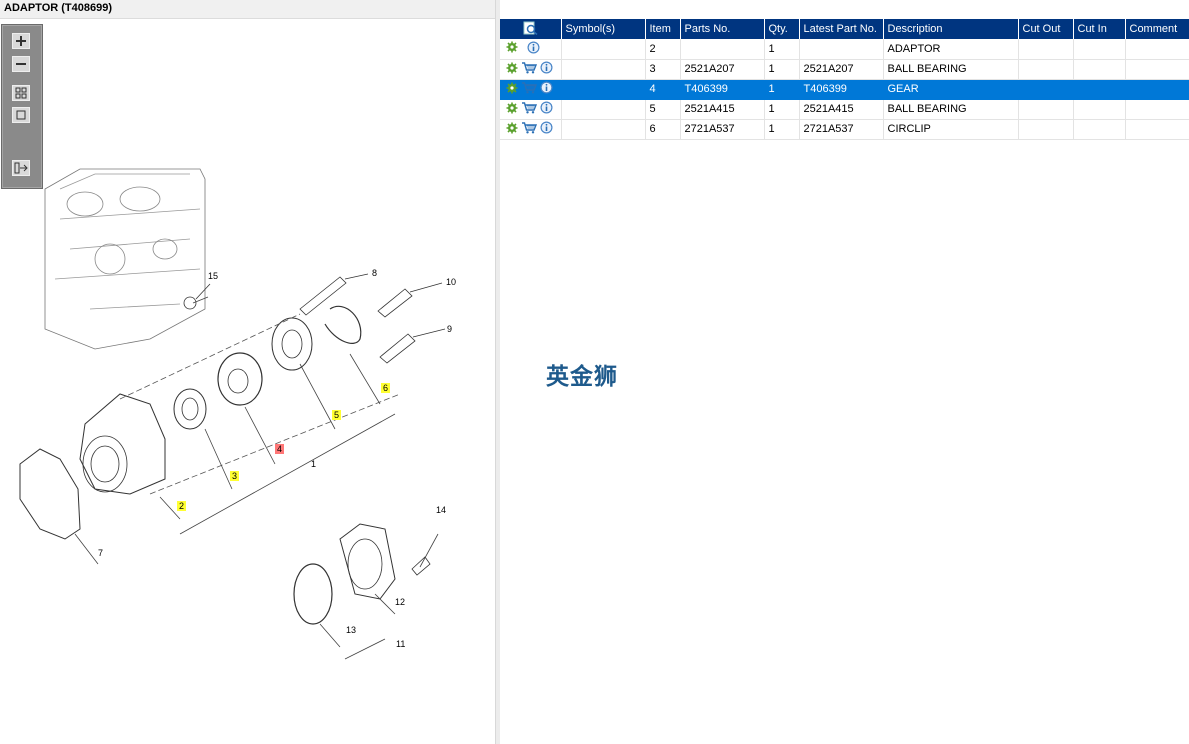 This screenshot has width=1189, height=744. What do you see at coordinates (400, 644) in the screenshot?
I see `callout-11: 11` at bounding box center [400, 644].